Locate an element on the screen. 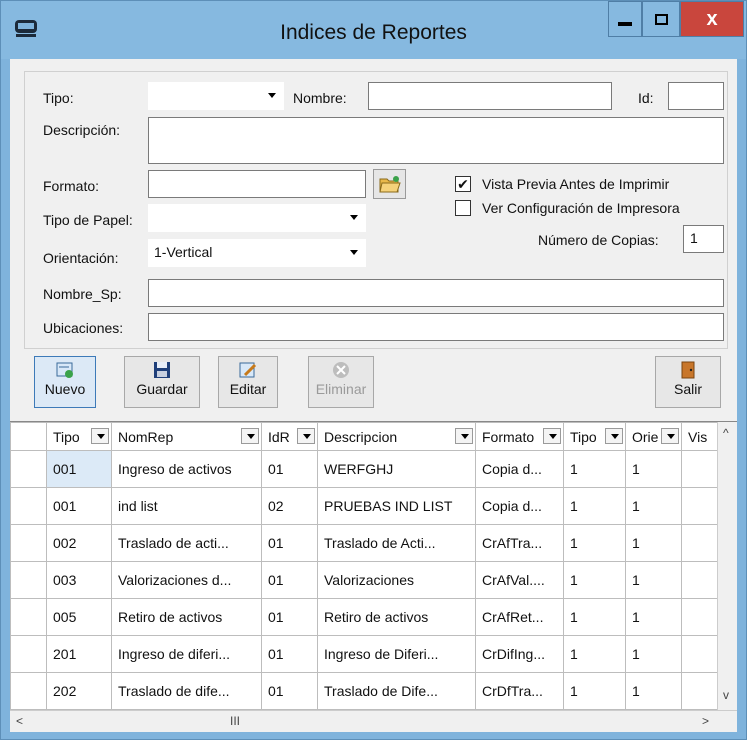 The image size is (747, 740). table-cell: 001 is located at coordinates (79, 469).